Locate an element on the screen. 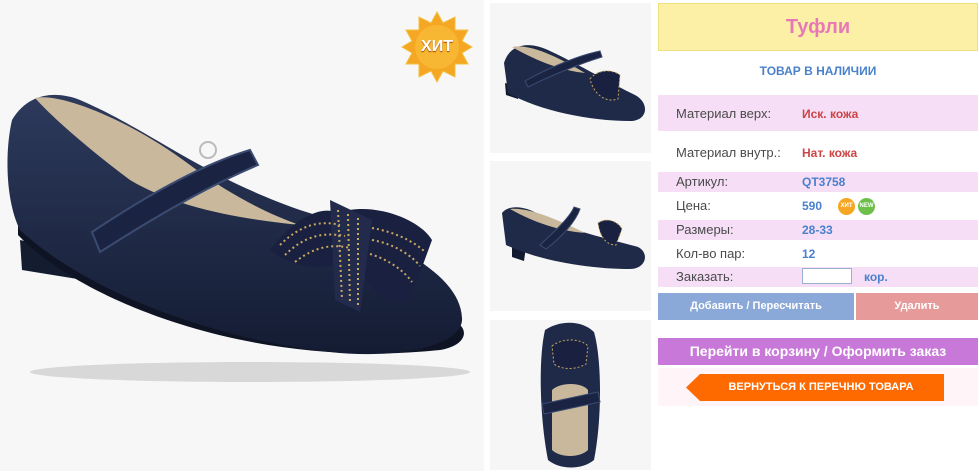 The height and width of the screenshot is (476, 979). add-recalculate-button: Добавить / Пересчитать is located at coordinates (756, 306).